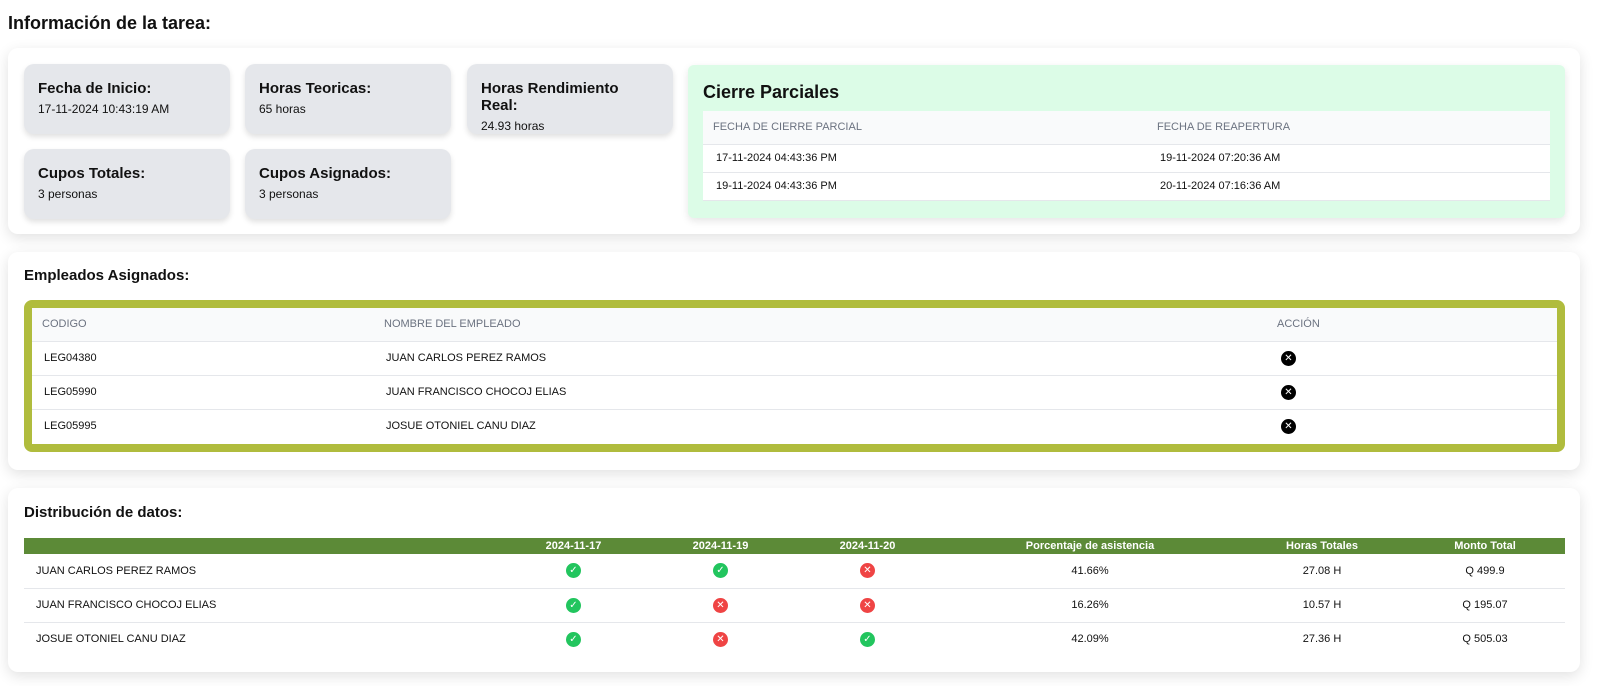 The image size is (1600, 686). Describe the element at coordinates (1090, 639) in the screenshot. I see `attendance-pct: 42.09%` at that location.